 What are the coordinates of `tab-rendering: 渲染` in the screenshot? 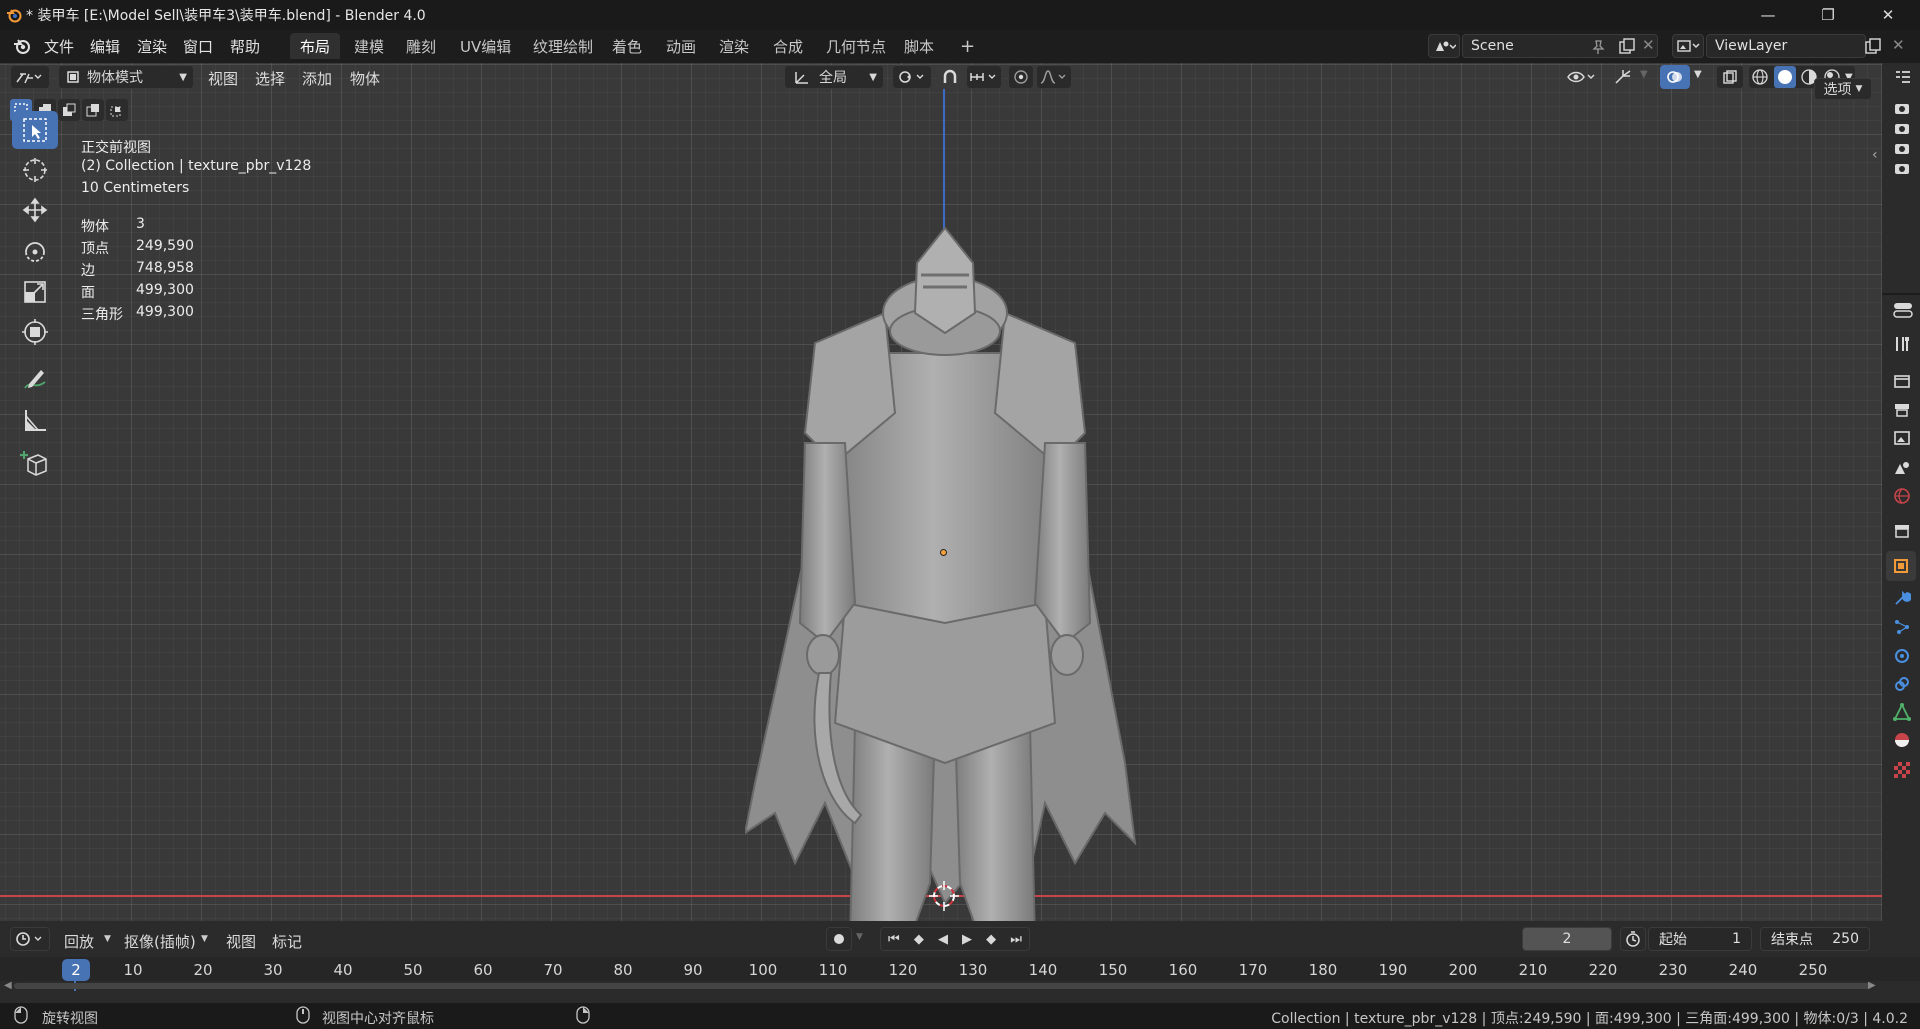 It's located at (734, 46).